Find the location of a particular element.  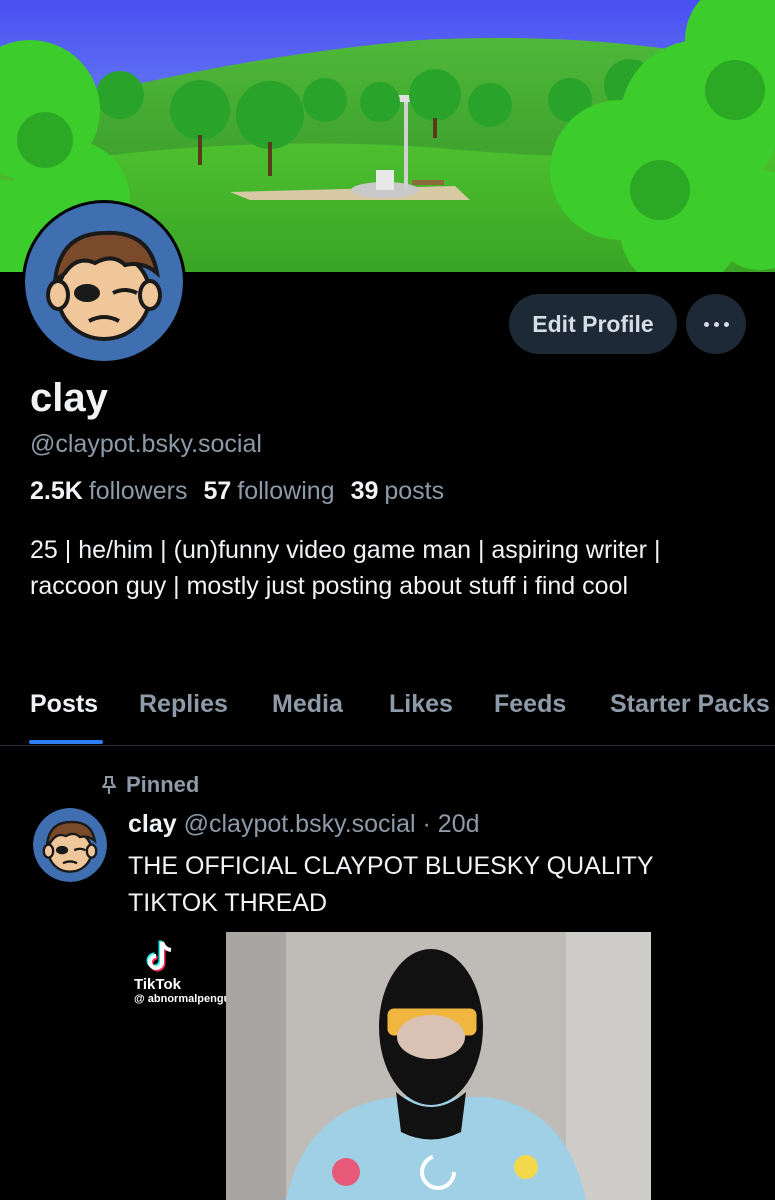

ellipsis-icon is located at coordinates (706, 324).